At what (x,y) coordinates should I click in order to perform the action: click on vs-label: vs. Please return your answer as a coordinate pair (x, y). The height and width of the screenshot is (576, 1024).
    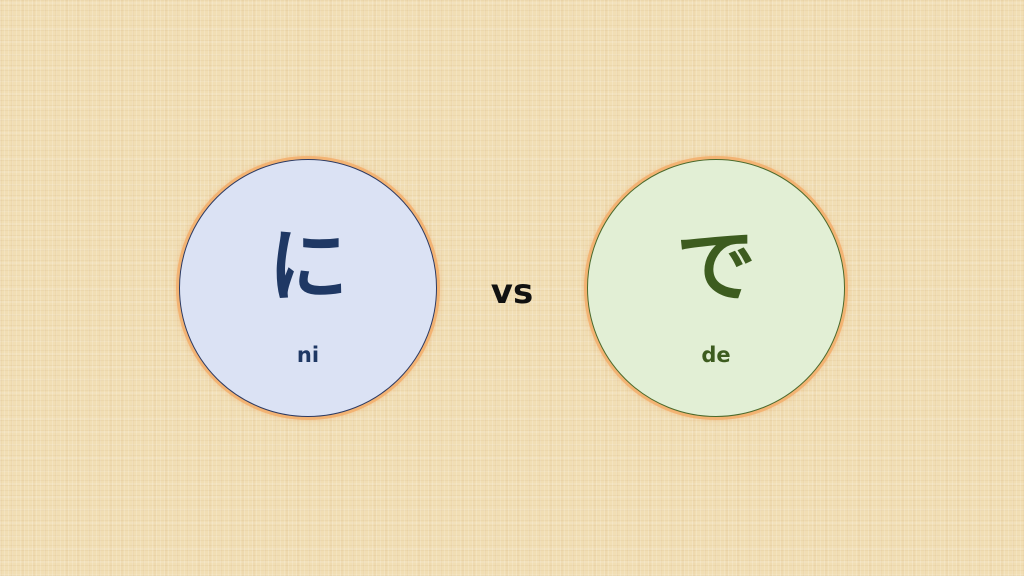
    Looking at the image, I should click on (512, 292).